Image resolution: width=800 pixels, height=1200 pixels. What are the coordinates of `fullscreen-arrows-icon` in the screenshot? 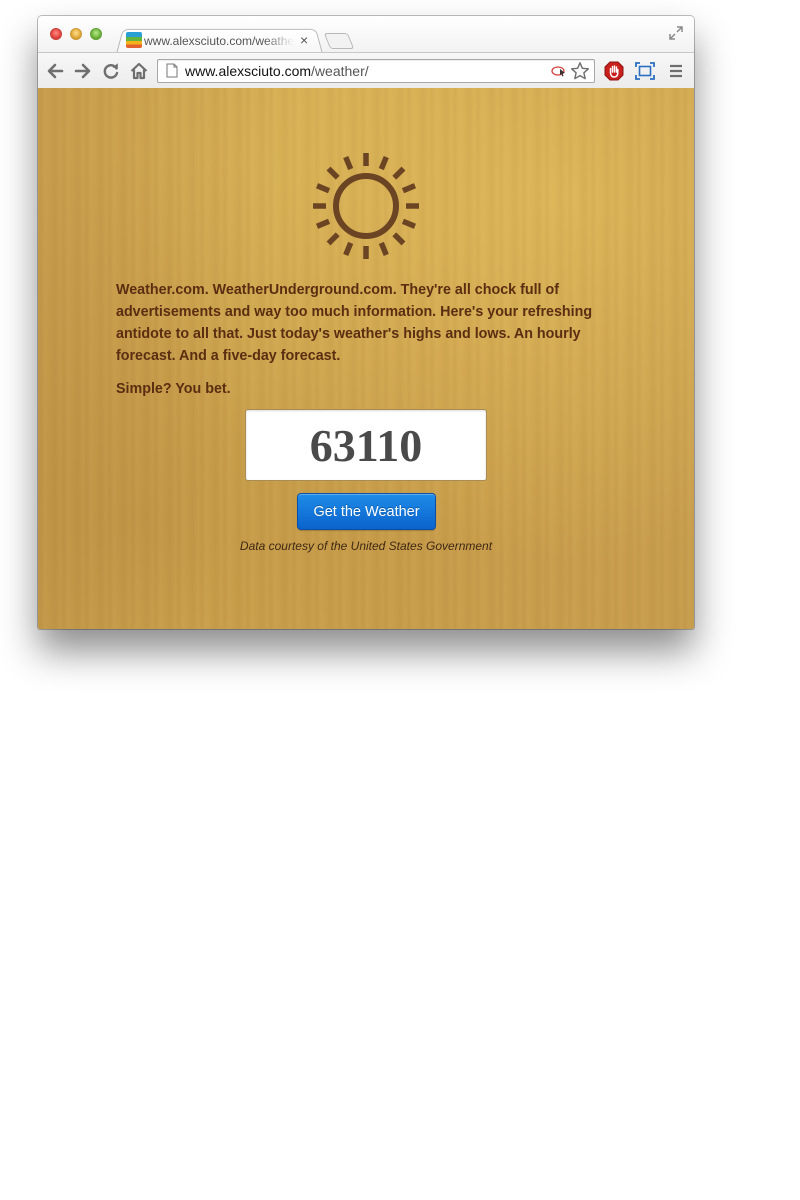 It's located at (676, 33).